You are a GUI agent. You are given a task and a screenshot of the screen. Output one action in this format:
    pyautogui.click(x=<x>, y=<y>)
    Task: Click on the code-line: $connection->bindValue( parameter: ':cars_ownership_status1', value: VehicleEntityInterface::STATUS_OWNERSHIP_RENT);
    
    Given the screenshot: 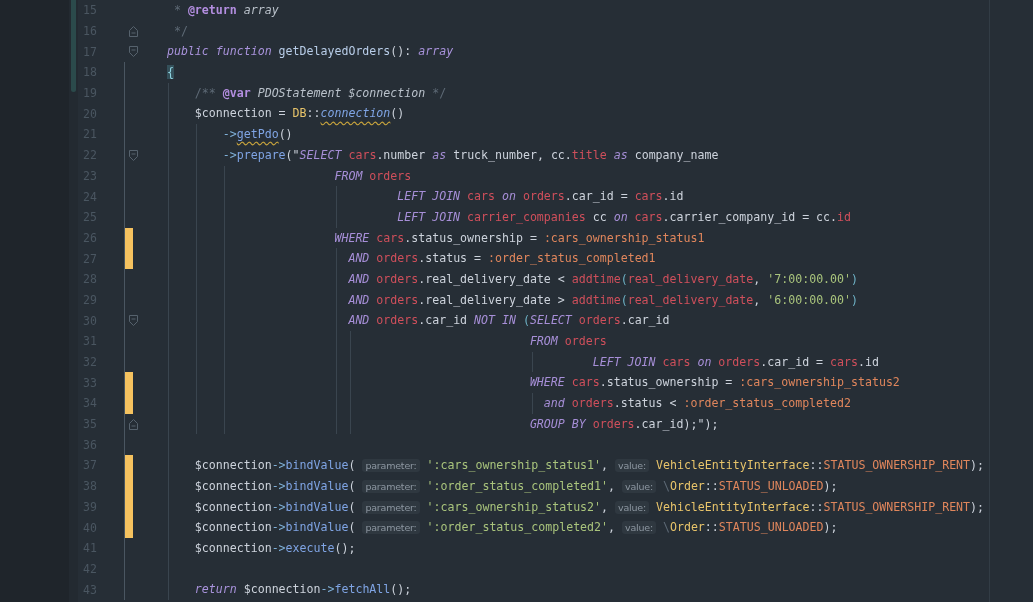 What is the action you would take?
    pyautogui.click(x=562, y=465)
    